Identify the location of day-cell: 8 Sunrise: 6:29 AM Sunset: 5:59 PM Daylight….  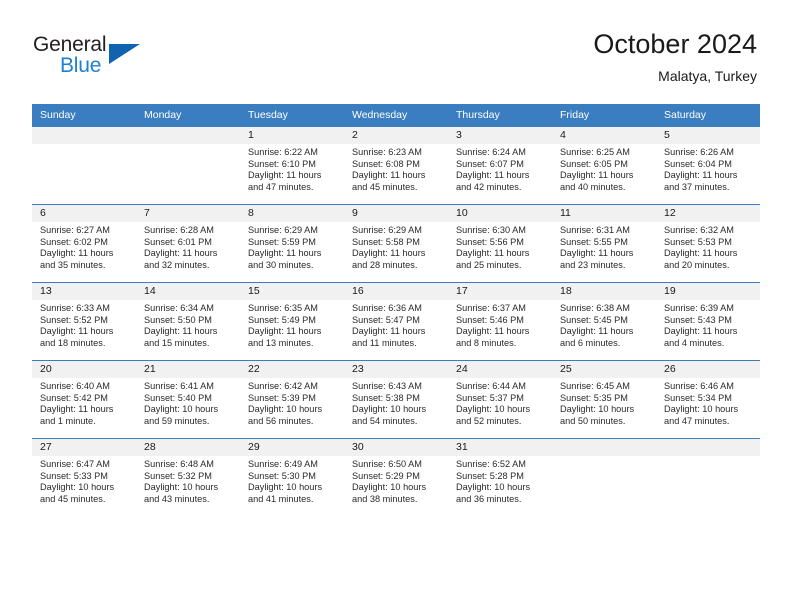
(292, 243).